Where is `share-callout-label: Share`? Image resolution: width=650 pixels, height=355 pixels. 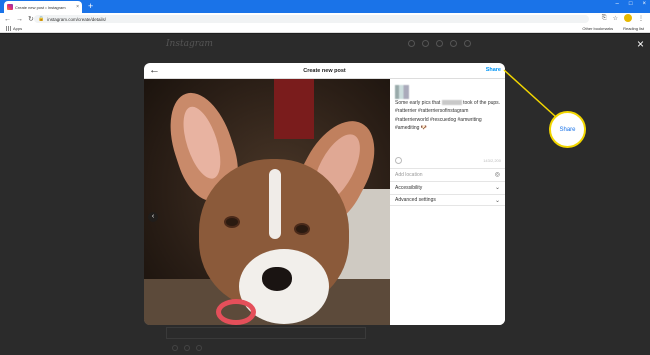 share-callout-label: Share is located at coordinates (567, 129).